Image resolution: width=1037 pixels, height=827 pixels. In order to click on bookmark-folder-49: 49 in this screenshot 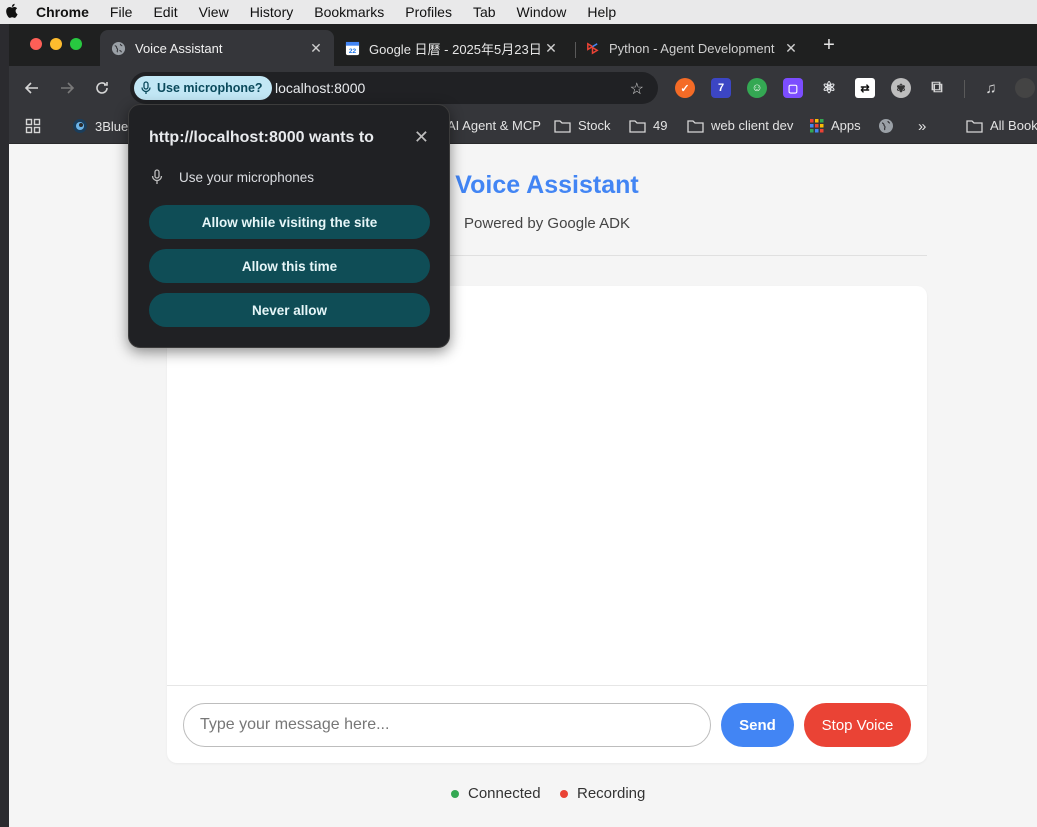, I will do `click(648, 125)`.